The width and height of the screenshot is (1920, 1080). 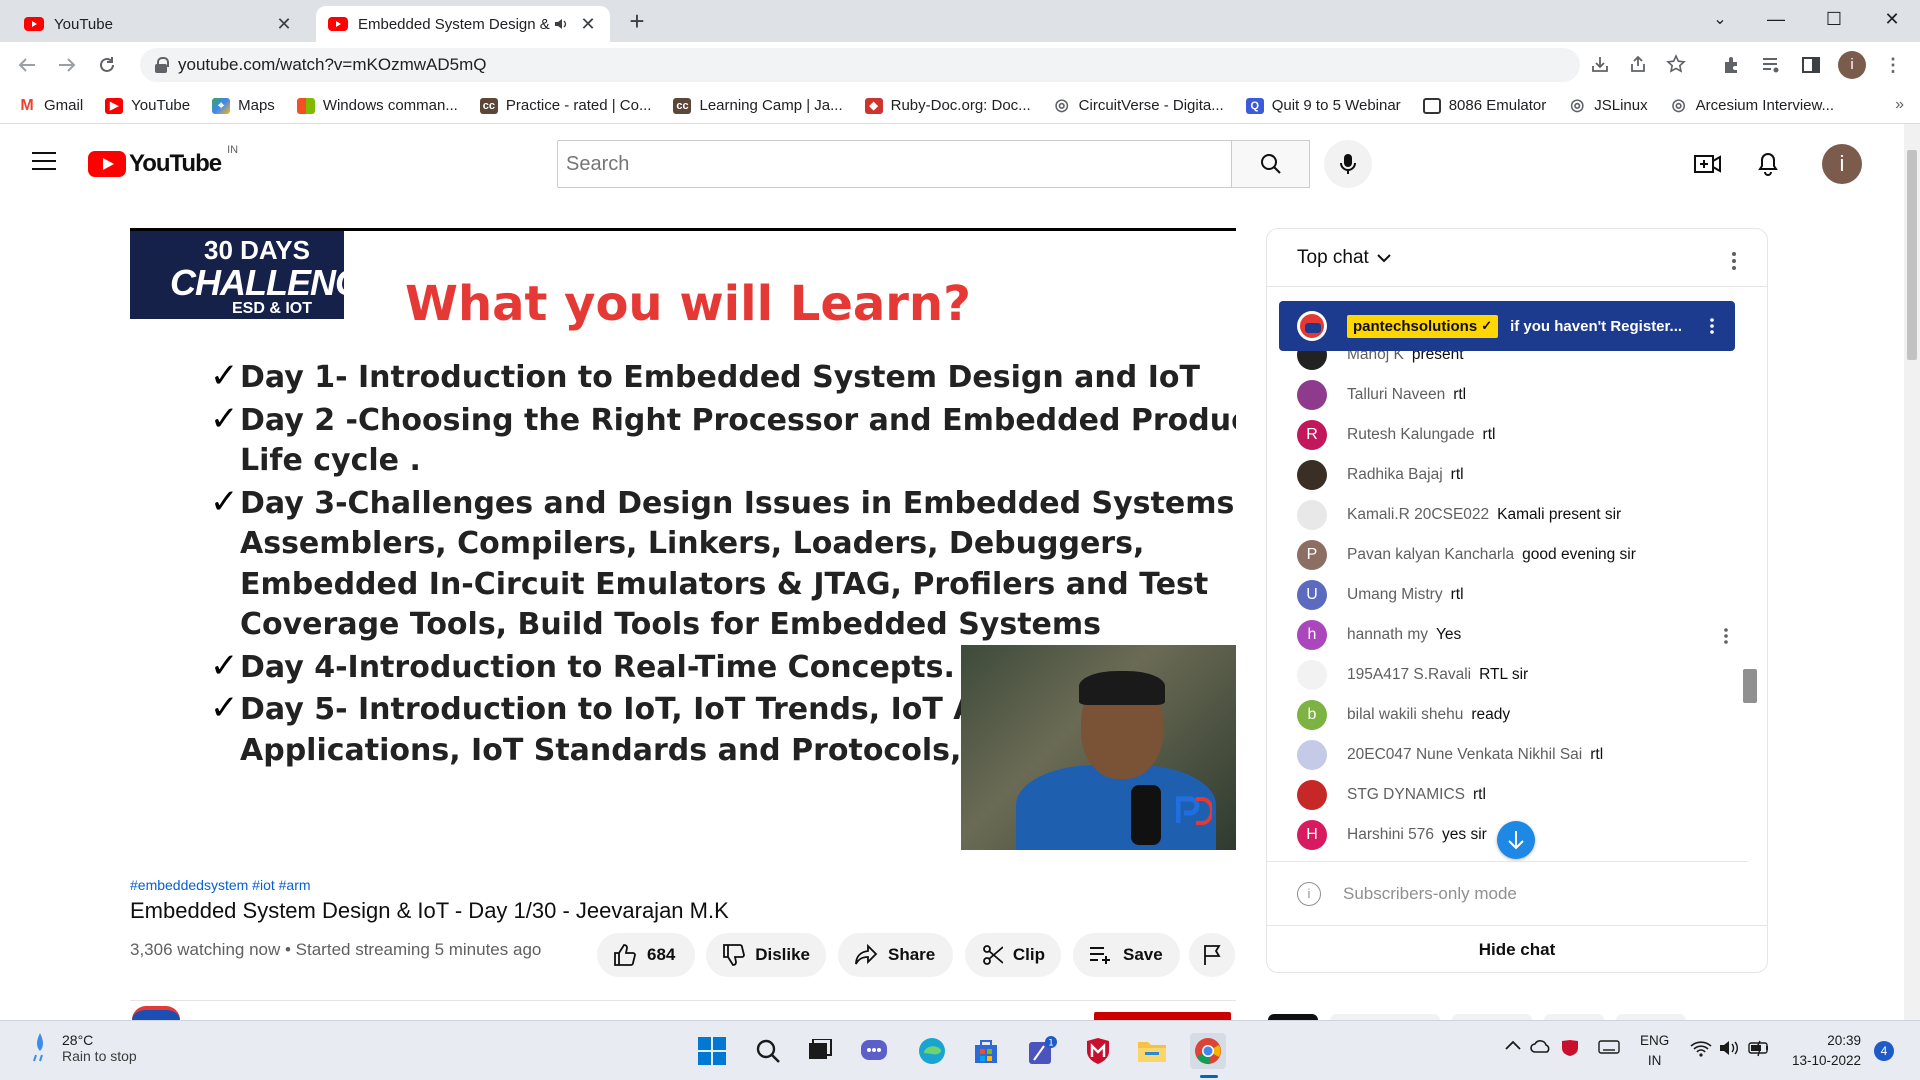 What do you see at coordinates (1162, 1016) in the screenshot?
I see `subscribe-button` at bounding box center [1162, 1016].